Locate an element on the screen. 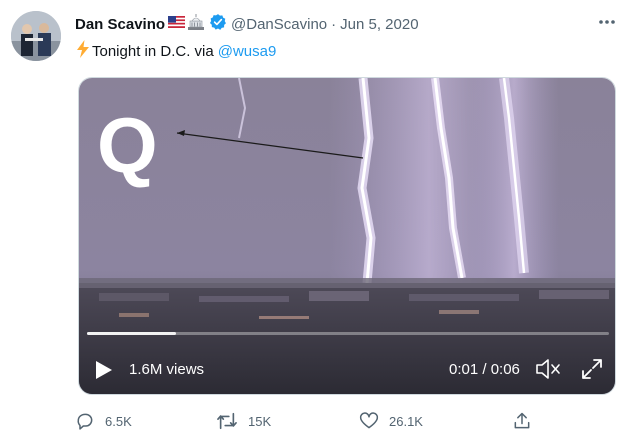 This screenshot has height=442, width=633. retweet-button: 15K is located at coordinates (243, 421).